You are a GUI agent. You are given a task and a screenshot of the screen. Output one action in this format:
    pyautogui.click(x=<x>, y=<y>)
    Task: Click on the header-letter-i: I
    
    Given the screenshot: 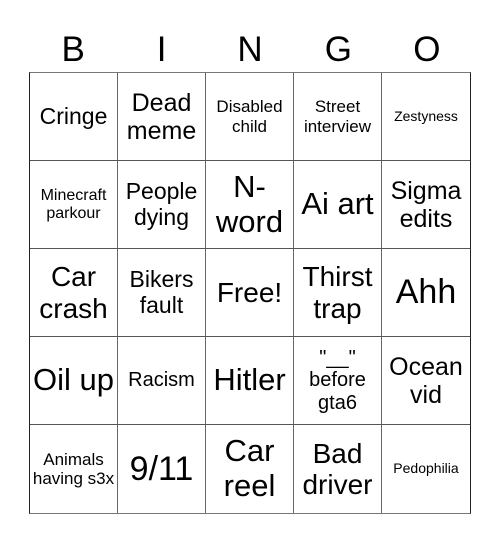 What is the action you would take?
    pyautogui.click(x=161, y=49)
    